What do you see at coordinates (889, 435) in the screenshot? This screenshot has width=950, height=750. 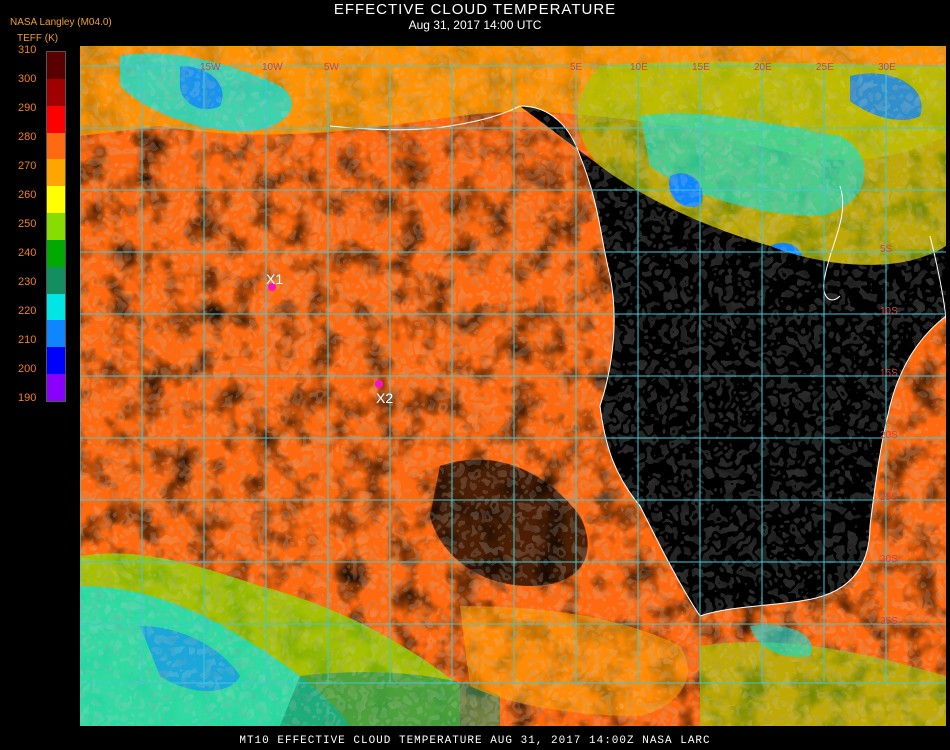 I see `latitude-label: 20S` at bounding box center [889, 435].